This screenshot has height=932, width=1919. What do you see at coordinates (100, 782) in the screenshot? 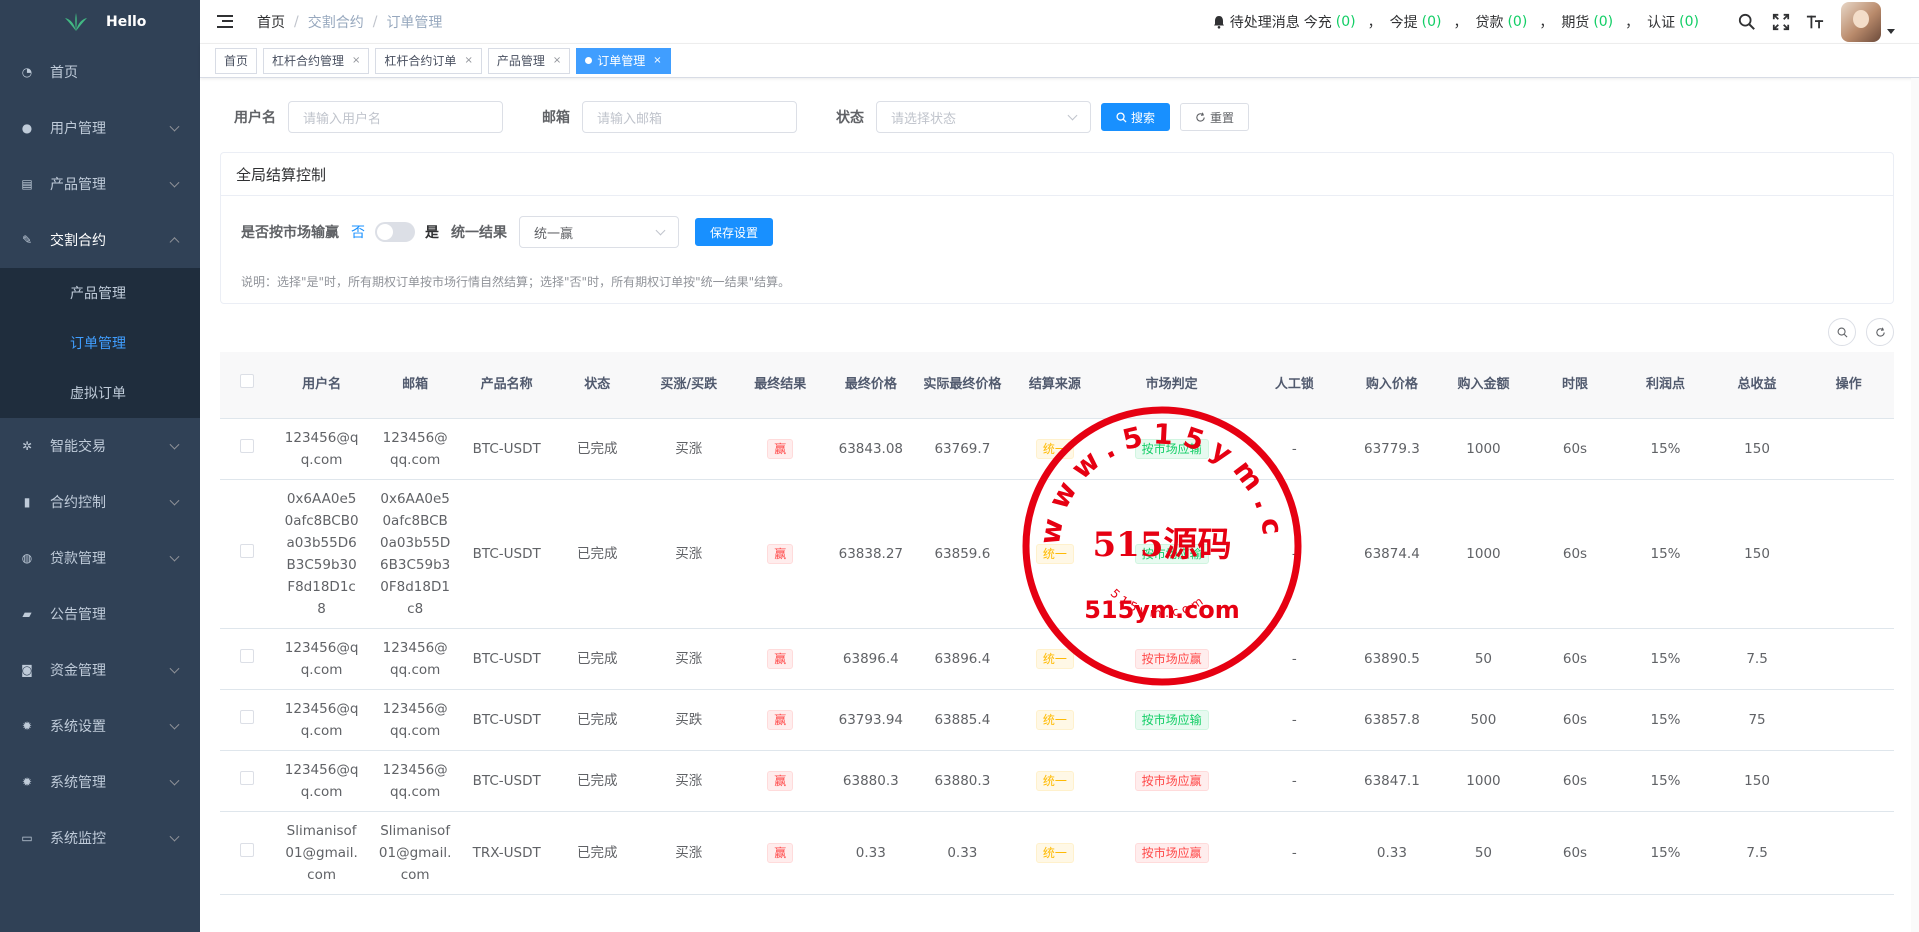
I see `sidebar-item: ✹ 系统管理` at bounding box center [100, 782].